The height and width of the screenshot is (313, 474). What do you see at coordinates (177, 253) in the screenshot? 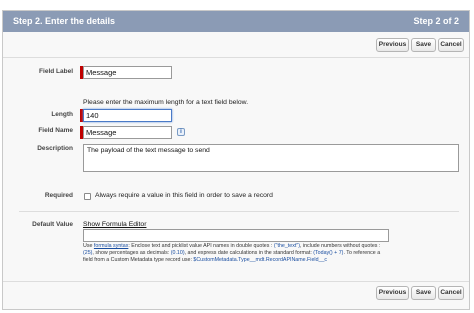
I see `help-example: (0.10)` at bounding box center [177, 253].